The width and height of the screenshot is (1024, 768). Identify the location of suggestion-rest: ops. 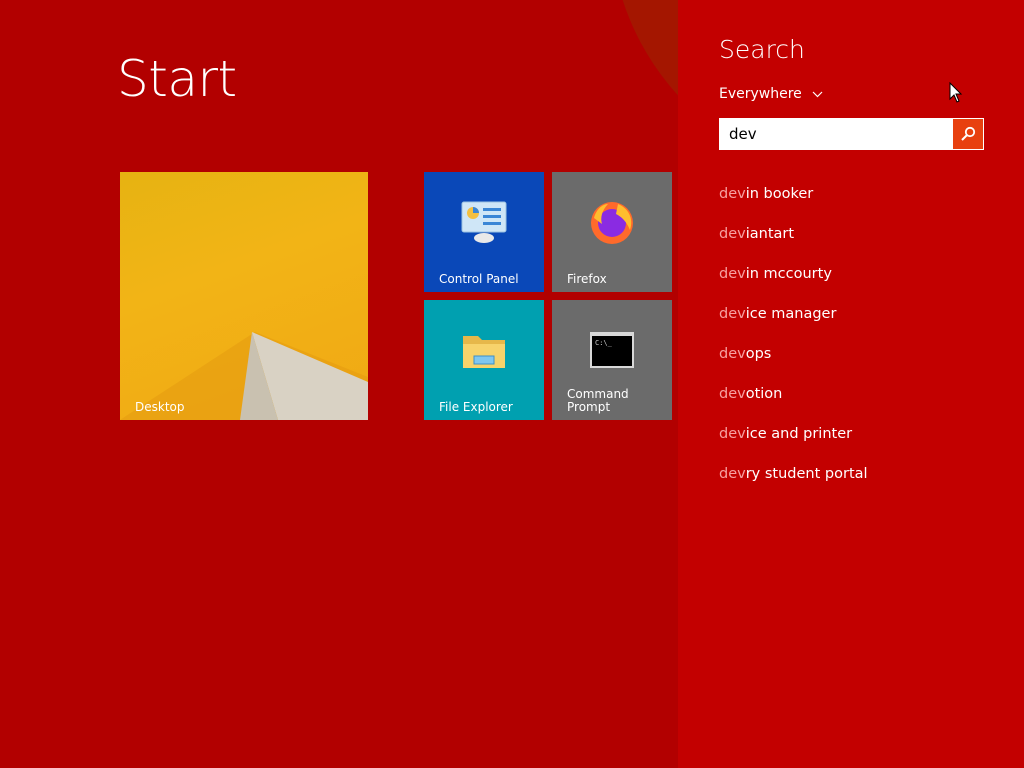
(758, 354).